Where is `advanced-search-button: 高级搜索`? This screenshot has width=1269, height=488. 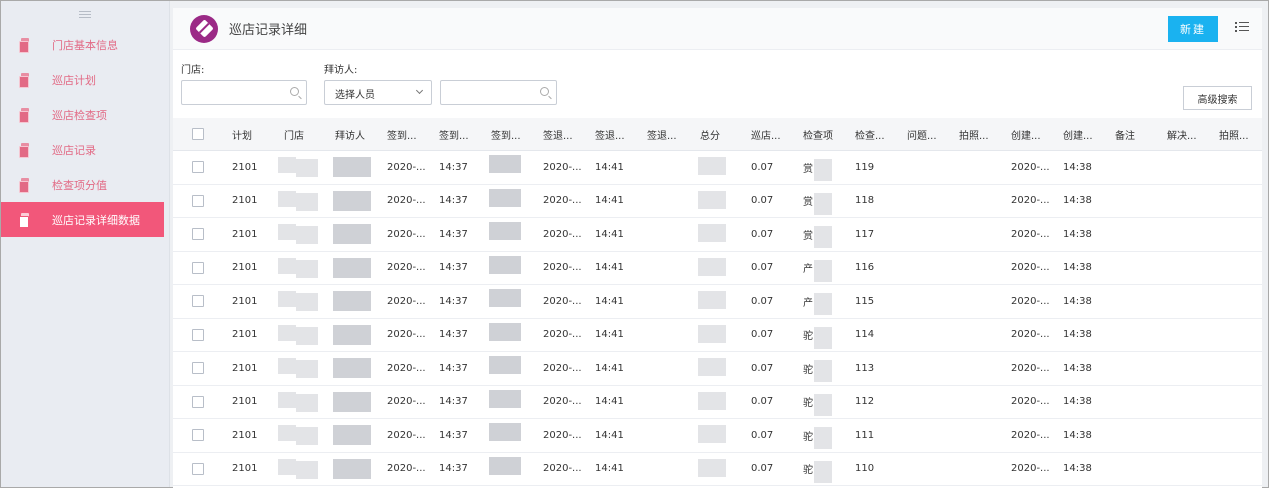 advanced-search-button: 高级搜索 is located at coordinates (1217, 98).